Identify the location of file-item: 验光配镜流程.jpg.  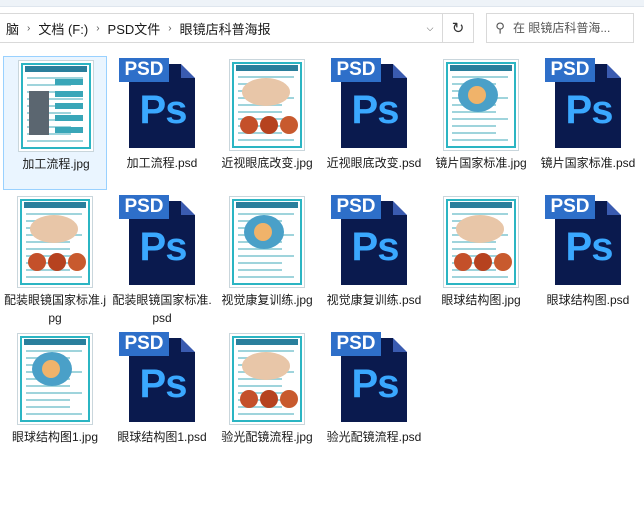
(267, 397).